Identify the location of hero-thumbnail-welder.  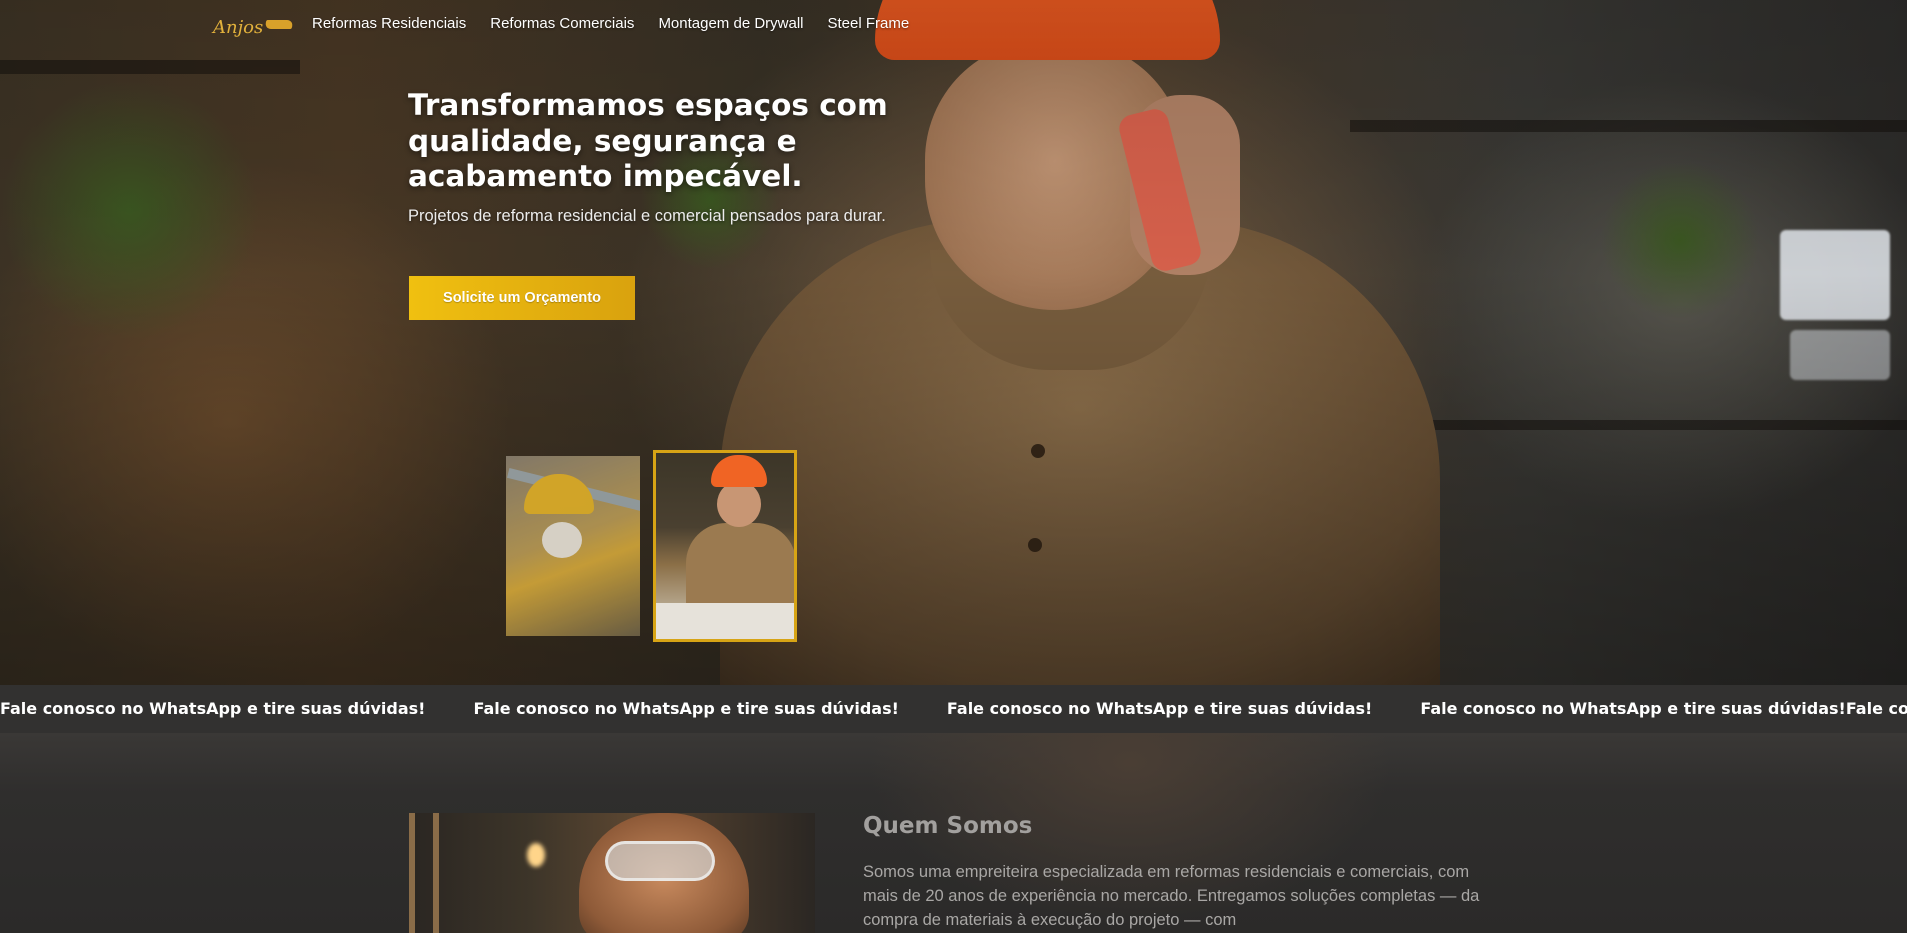
(573, 546).